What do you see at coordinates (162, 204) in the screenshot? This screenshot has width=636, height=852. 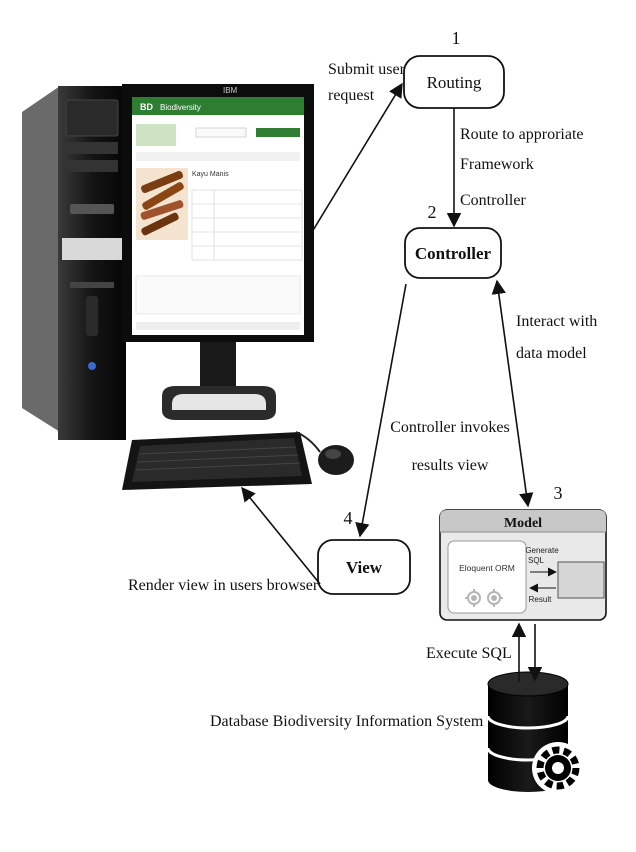 I see `cinnamon-image` at bounding box center [162, 204].